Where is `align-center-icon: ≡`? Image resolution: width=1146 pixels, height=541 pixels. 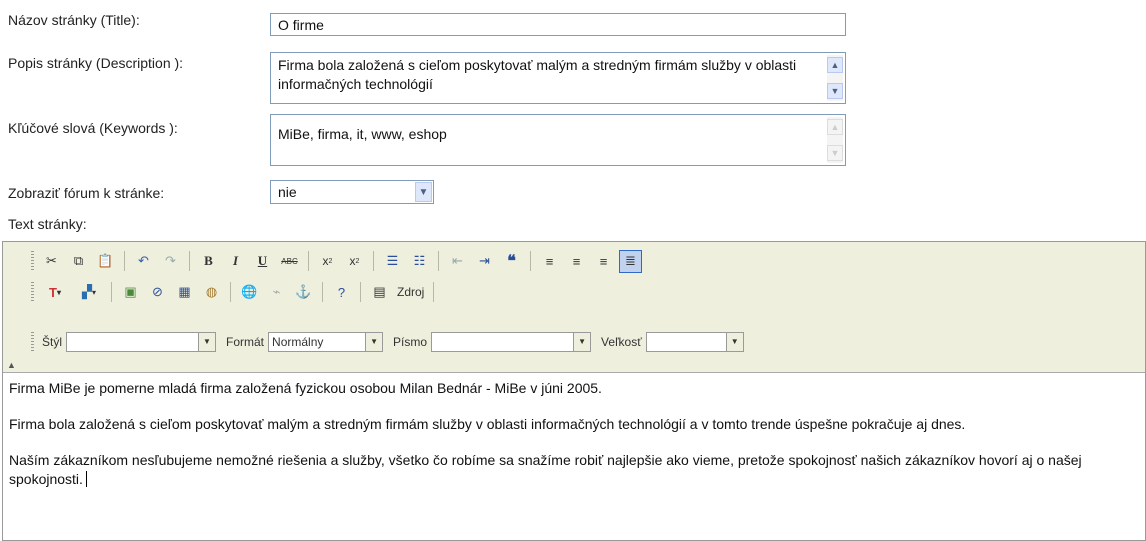 align-center-icon: ≡ is located at coordinates (576, 261).